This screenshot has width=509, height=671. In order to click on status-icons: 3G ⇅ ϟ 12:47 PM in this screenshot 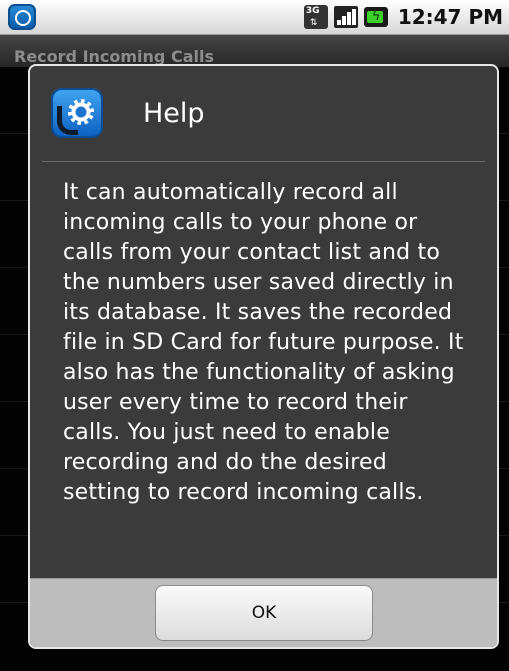, I will do `click(403, 17)`.